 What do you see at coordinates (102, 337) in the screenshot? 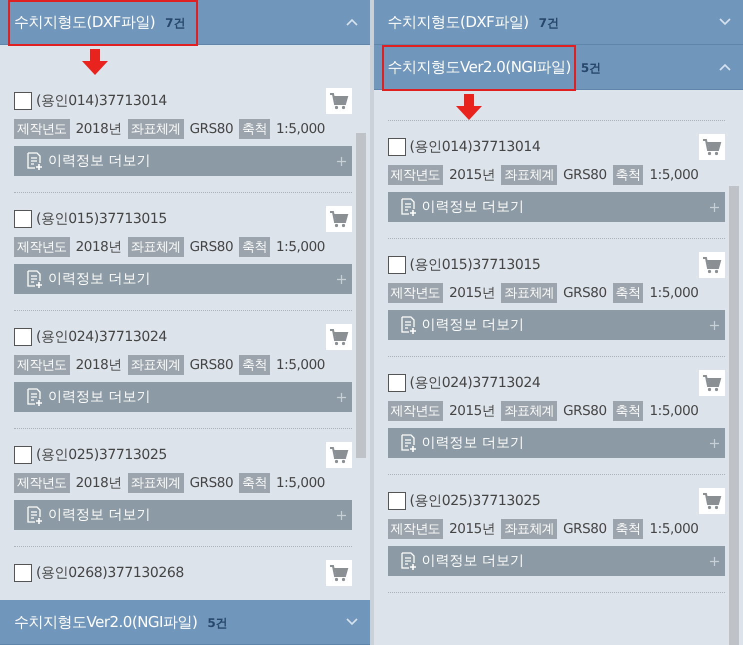
I see `item-title: (용인024)37713024` at bounding box center [102, 337].